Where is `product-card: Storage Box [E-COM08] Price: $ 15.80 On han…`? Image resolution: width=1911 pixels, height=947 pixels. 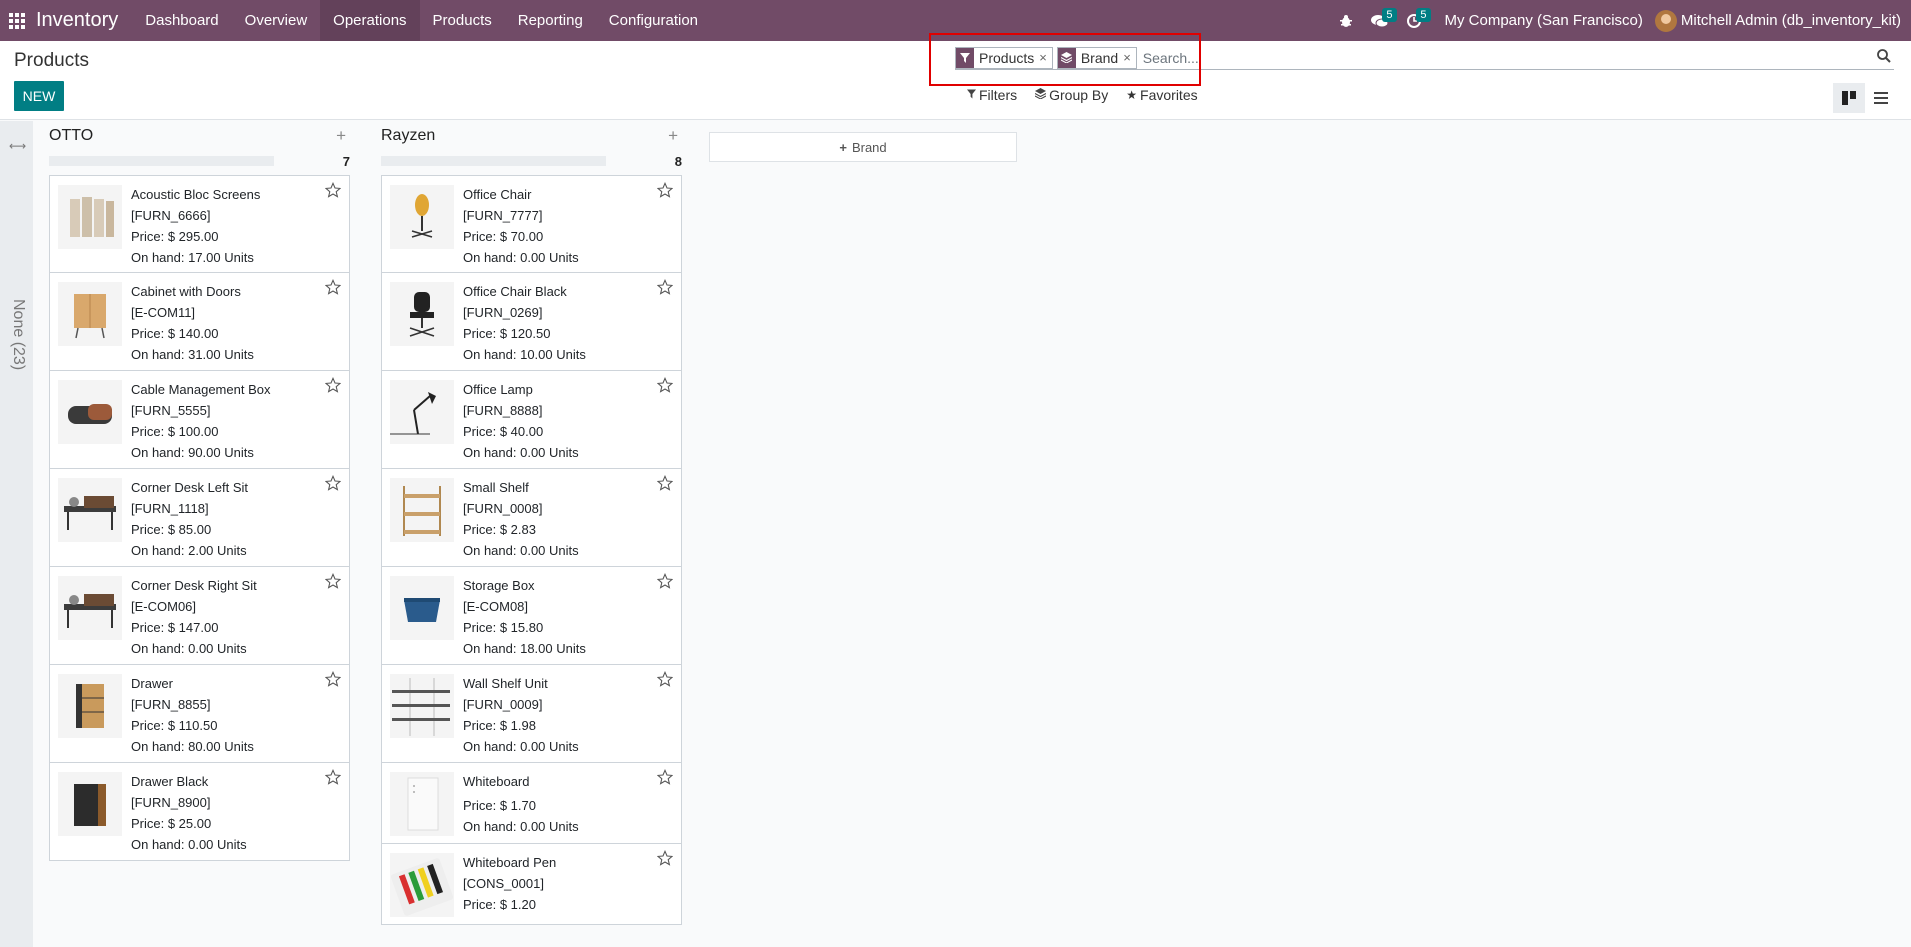 product-card: Storage Box [E-COM08] Price: $ 15.80 On han… is located at coordinates (531, 616).